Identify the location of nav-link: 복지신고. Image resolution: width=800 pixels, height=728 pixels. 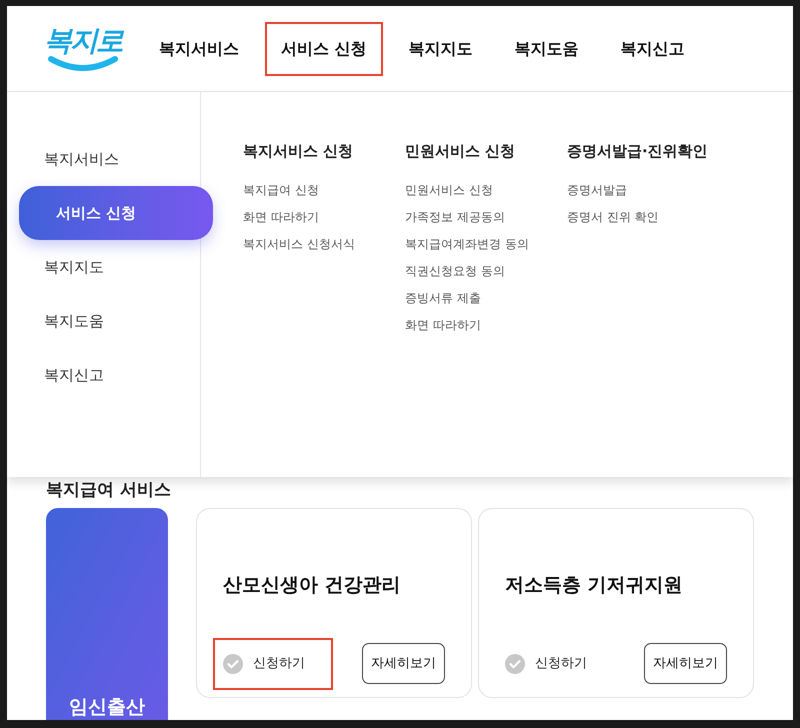
(652, 49).